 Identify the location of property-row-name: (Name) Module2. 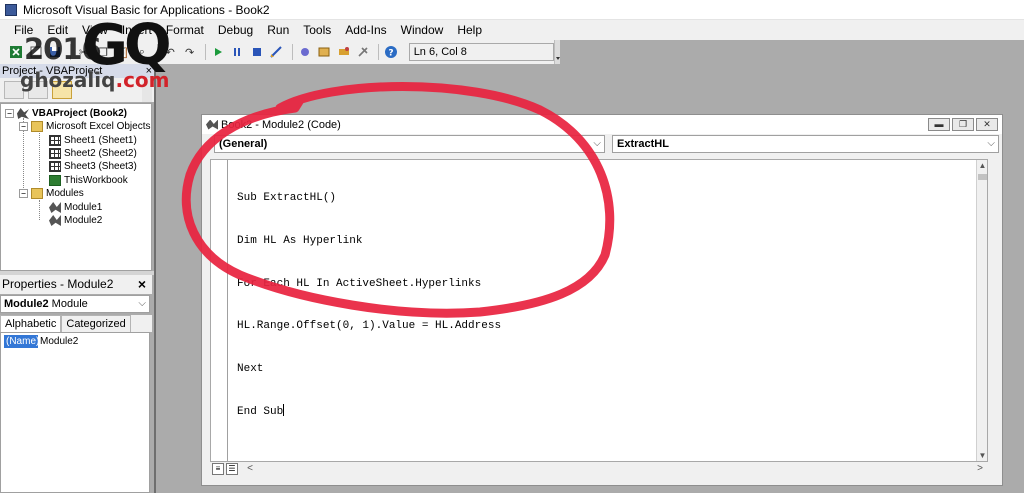
(41, 341).